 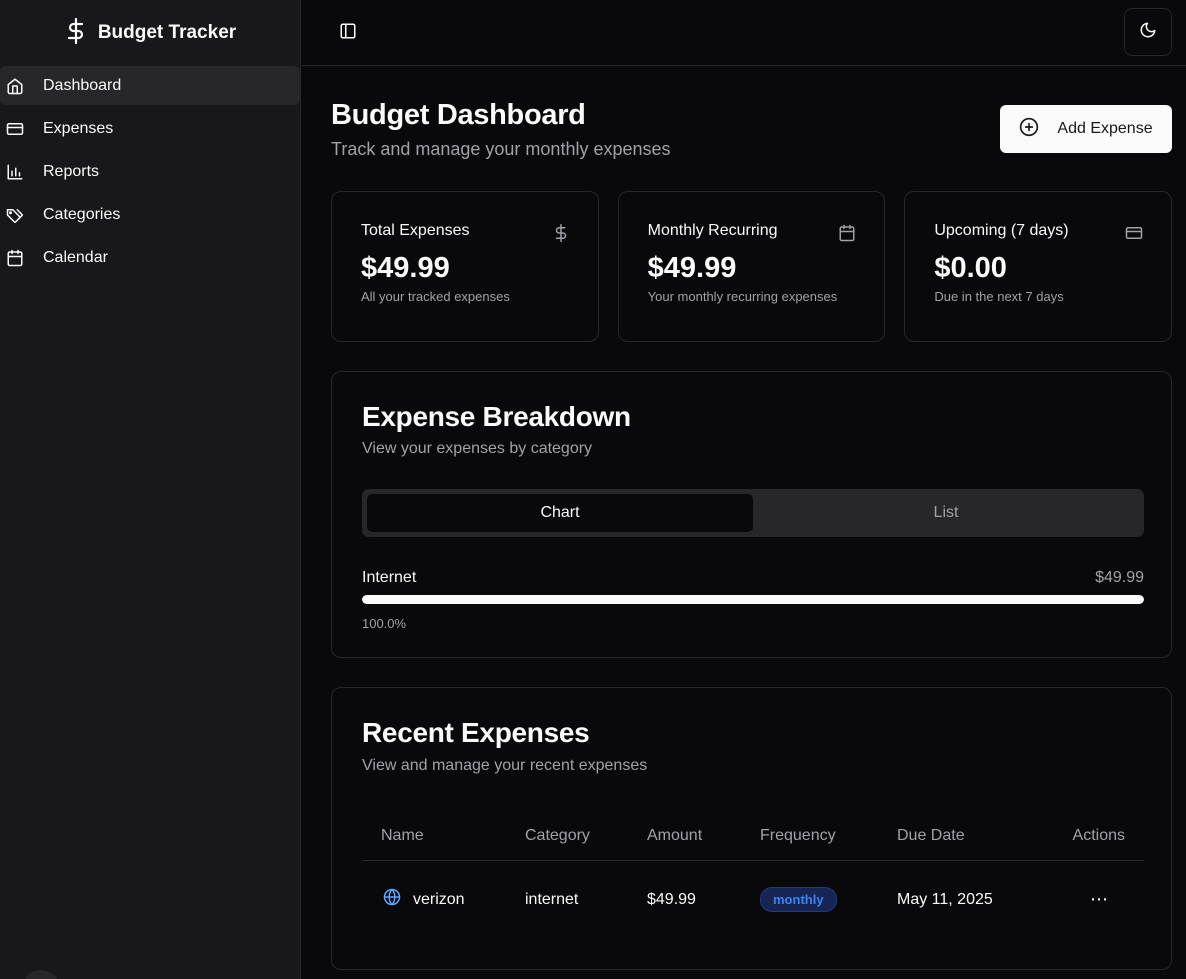 What do you see at coordinates (15, 172) in the screenshot?
I see `bar-chart-icon` at bounding box center [15, 172].